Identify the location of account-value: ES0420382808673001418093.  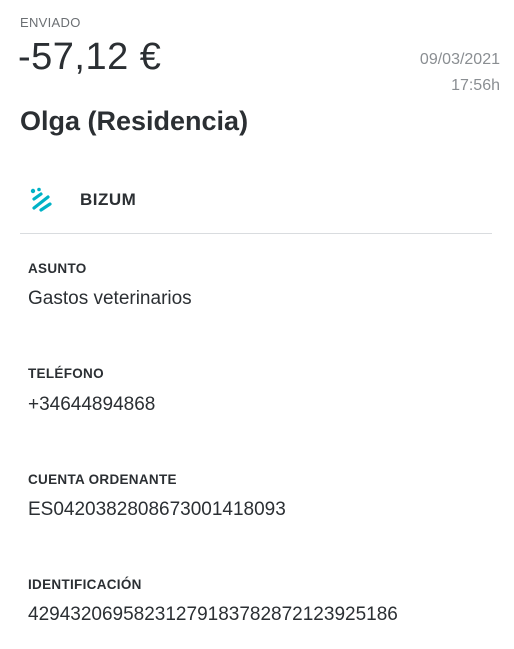
(157, 509).